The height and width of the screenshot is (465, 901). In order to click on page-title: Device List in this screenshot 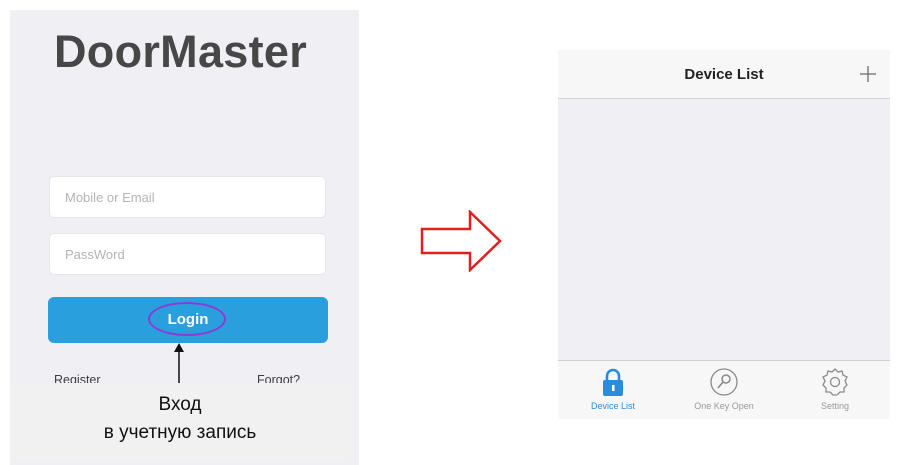, I will do `click(724, 74)`.